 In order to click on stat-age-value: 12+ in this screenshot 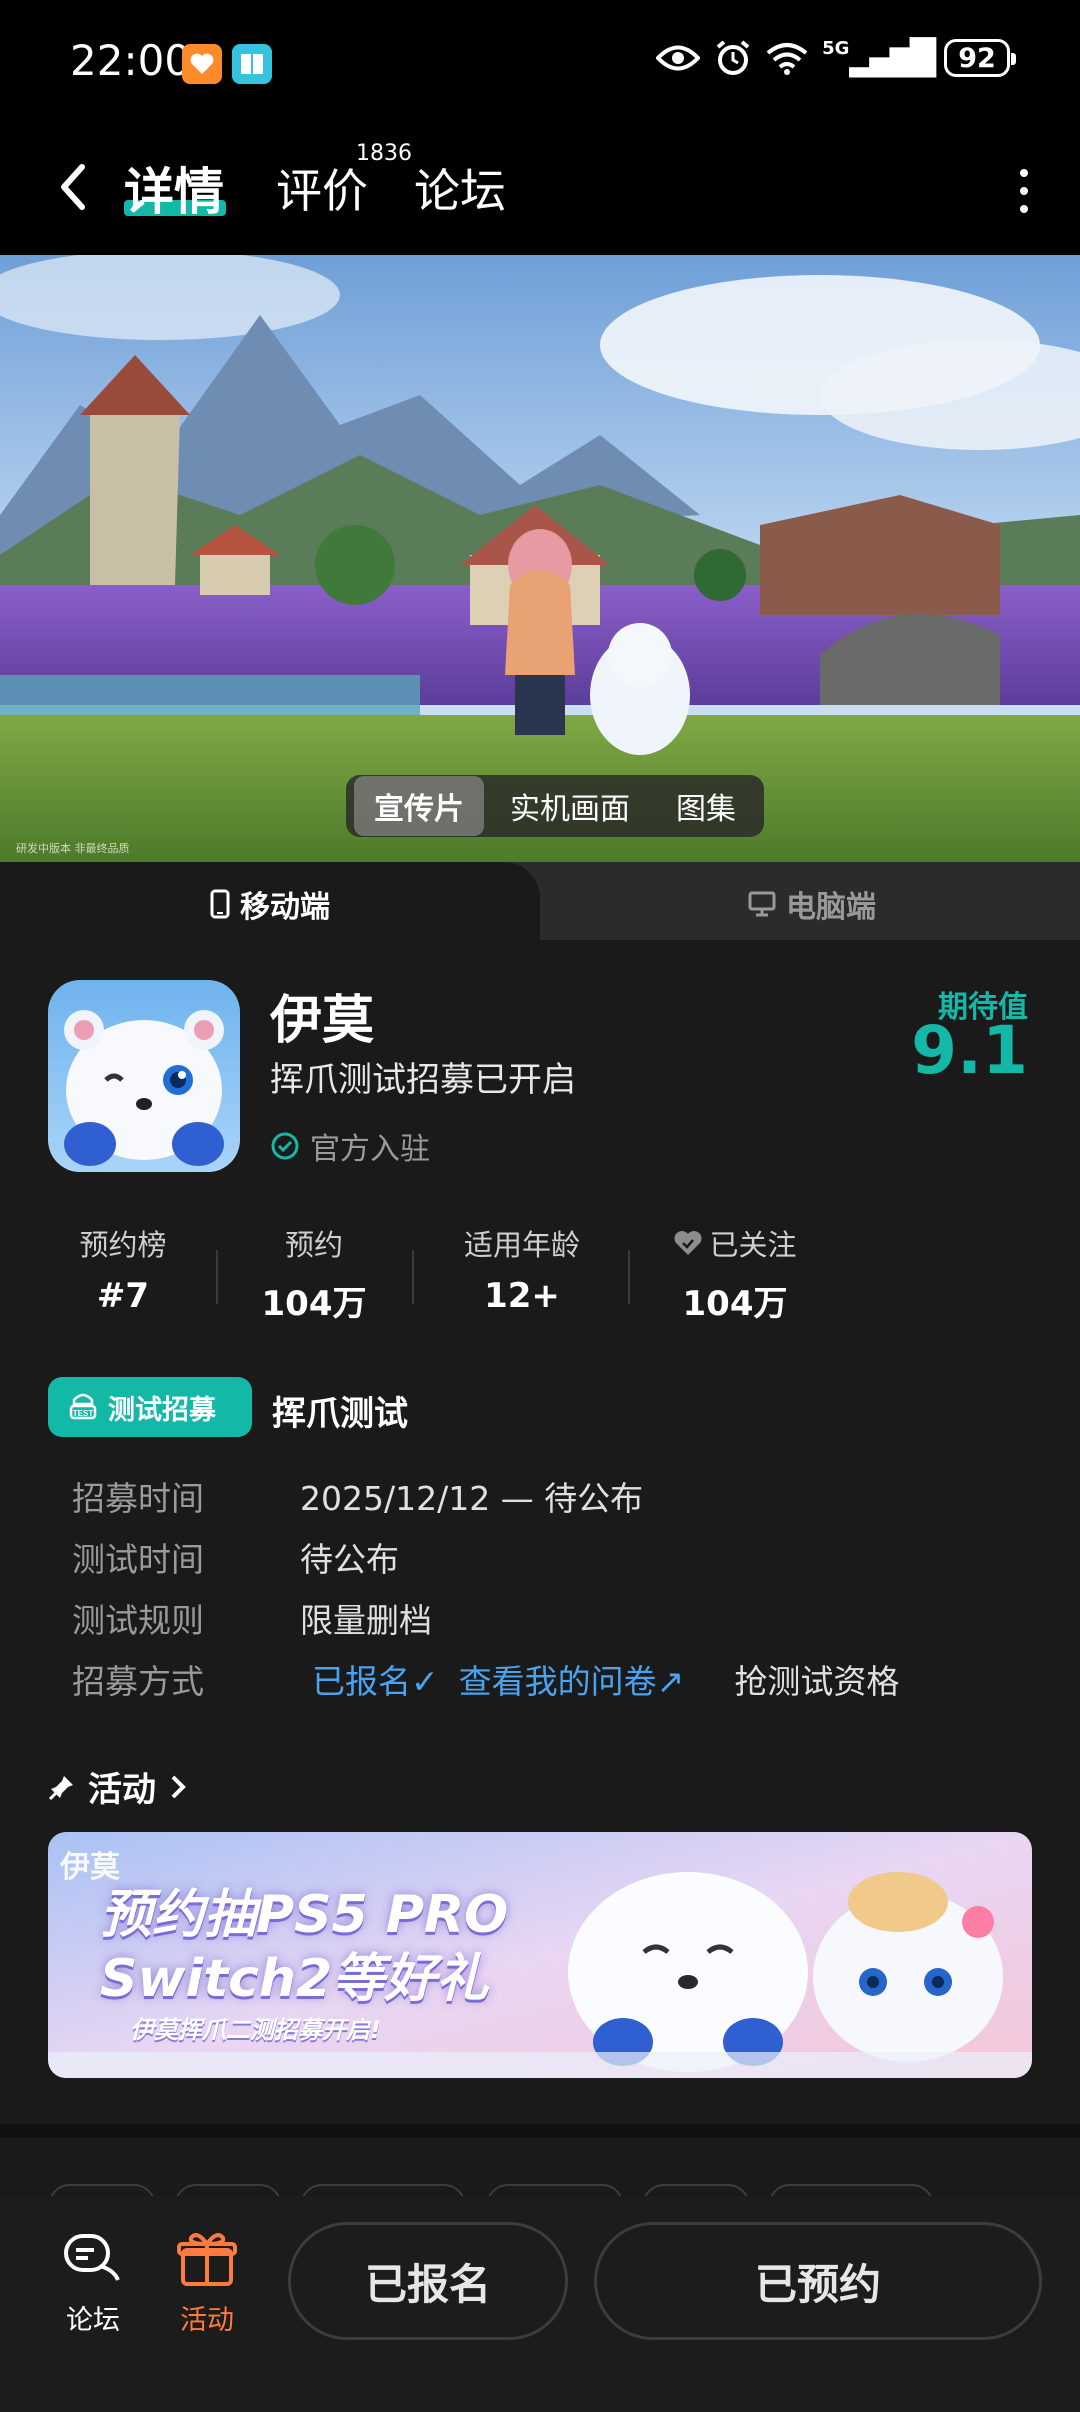, I will do `click(522, 1296)`.